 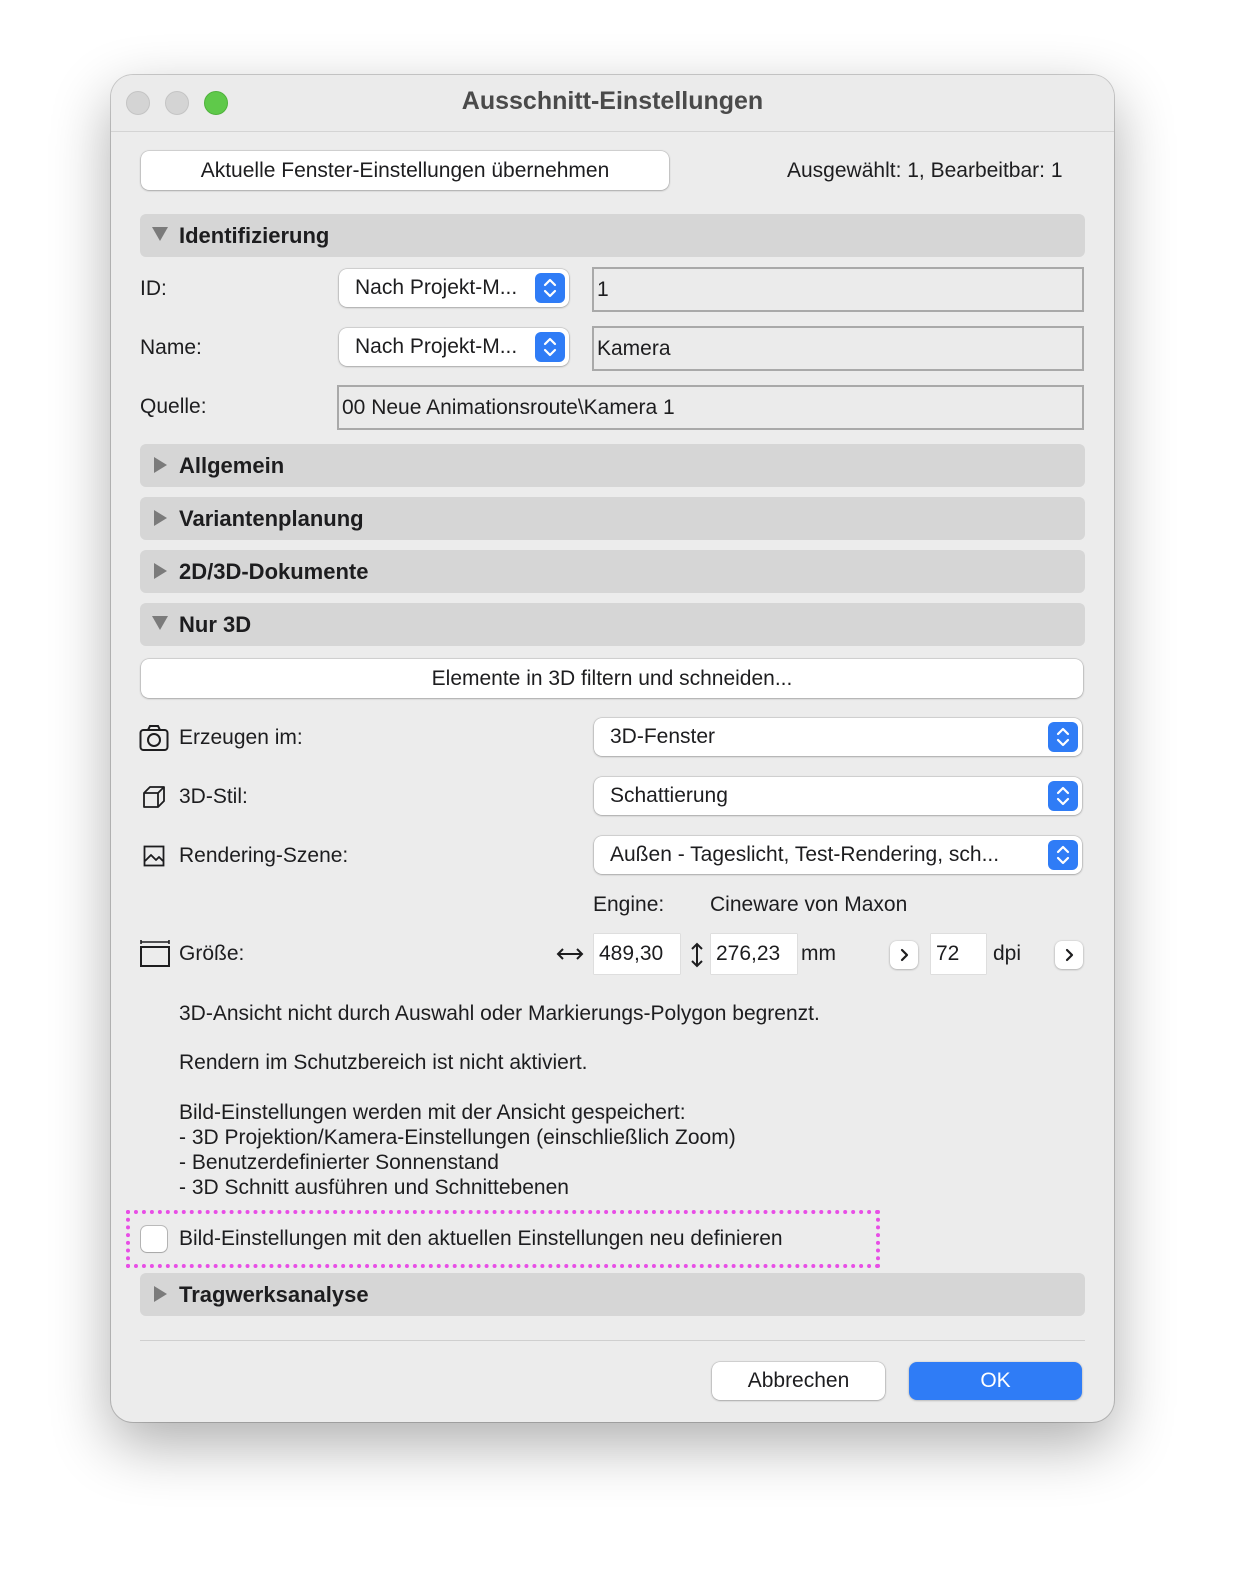 I want to click on cancel-button: Abbrechen, so click(x=798, y=1381).